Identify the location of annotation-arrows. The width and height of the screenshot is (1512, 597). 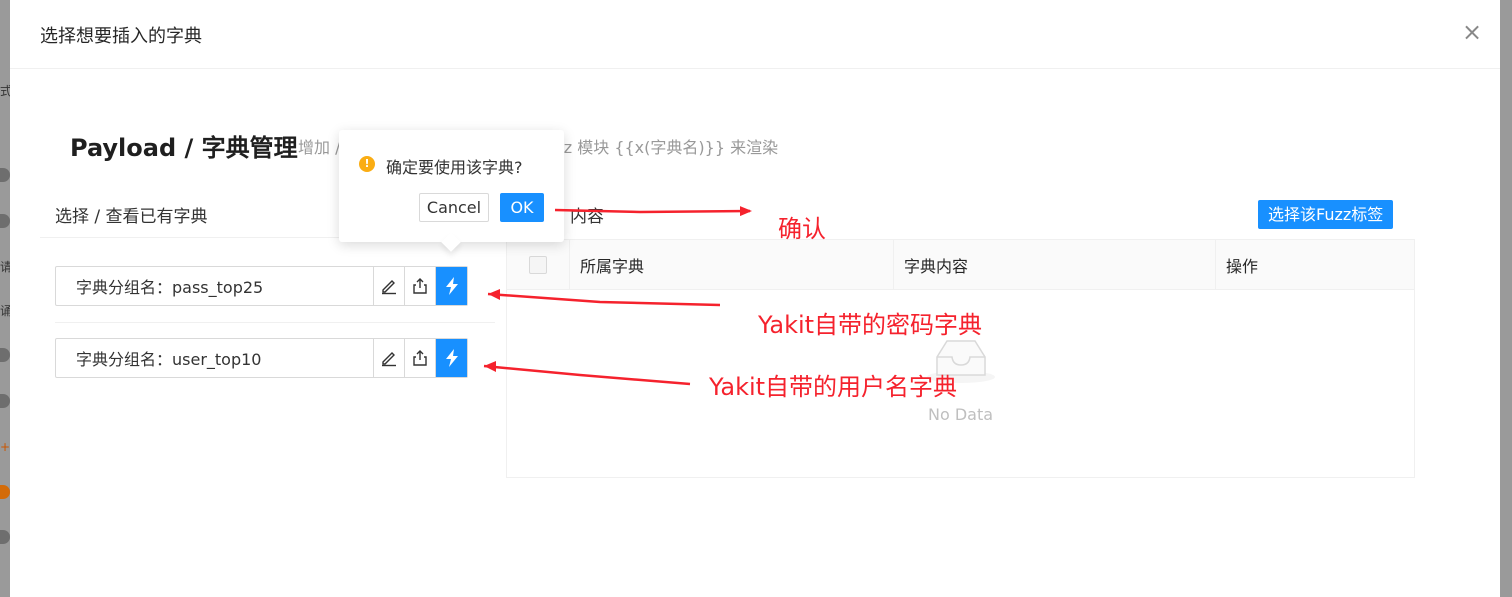
(617, 296).